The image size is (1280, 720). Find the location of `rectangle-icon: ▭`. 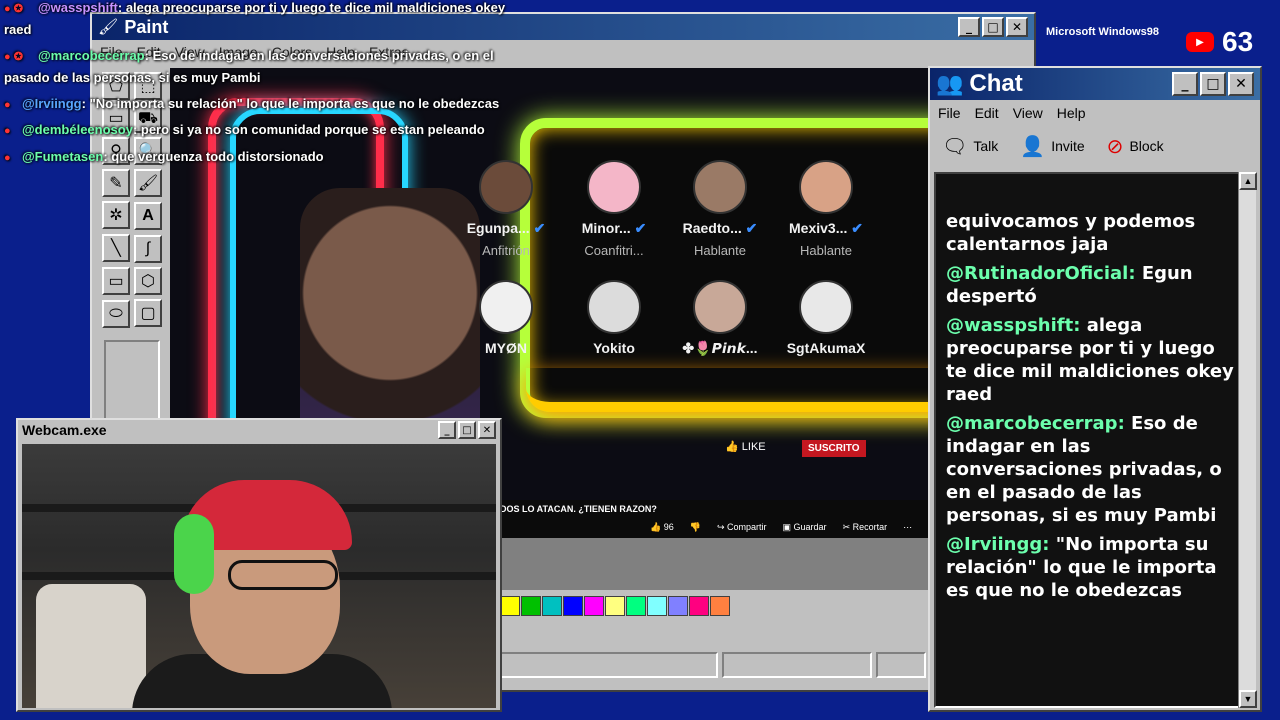

rectangle-icon: ▭ is located at coordinates (116, 281).